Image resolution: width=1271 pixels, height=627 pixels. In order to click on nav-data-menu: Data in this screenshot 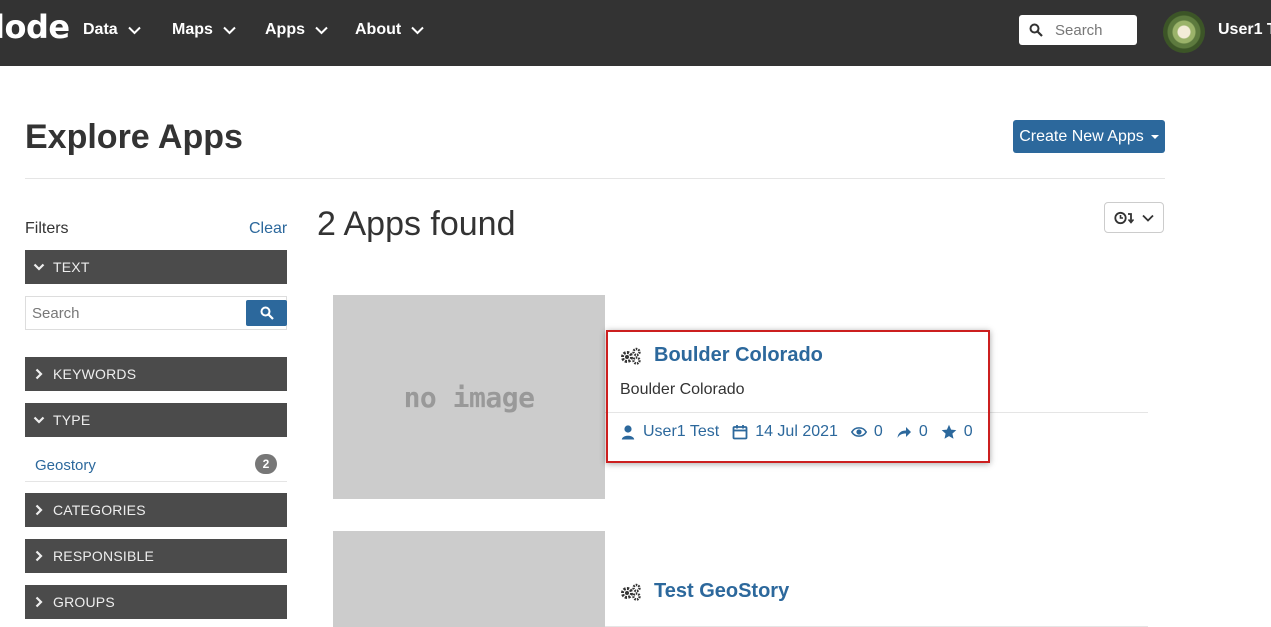, I will do `click(112, 30)`.